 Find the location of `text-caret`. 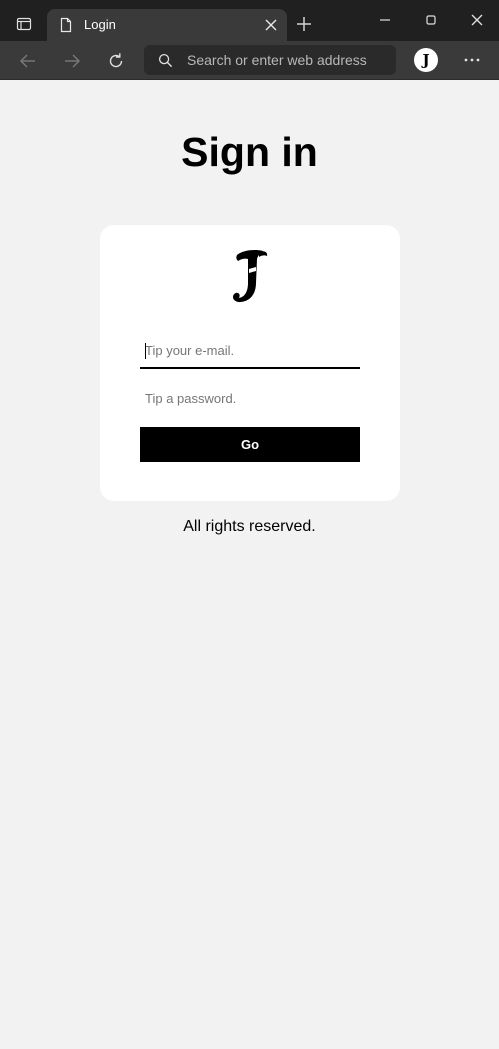

text-caret is located at coordinates (145, 351).